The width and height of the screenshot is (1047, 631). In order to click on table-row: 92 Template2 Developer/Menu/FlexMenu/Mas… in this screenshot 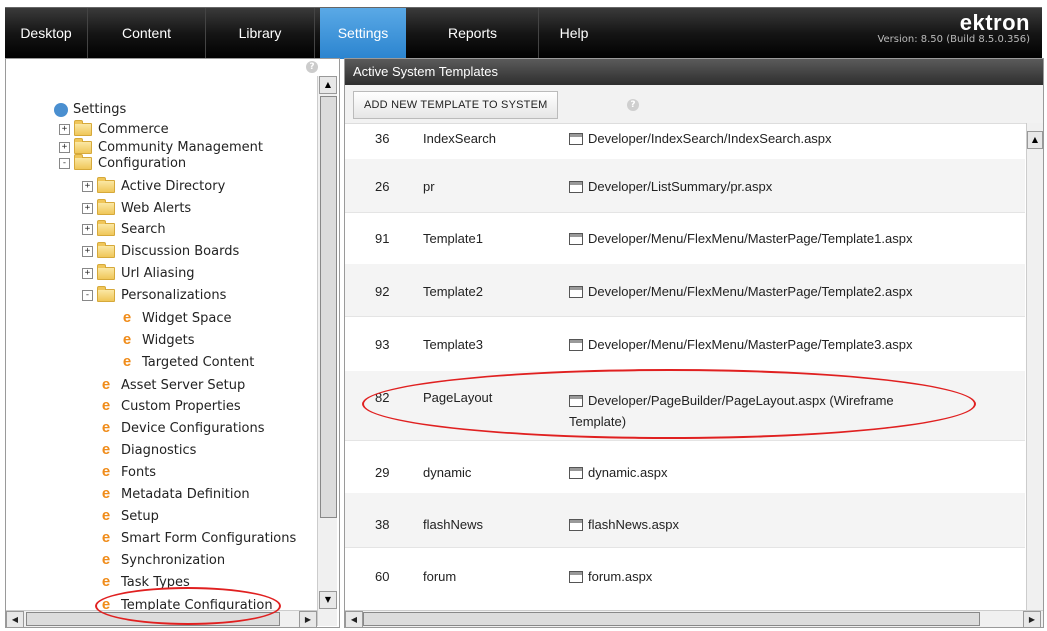, I will do `click(685, 290)`.